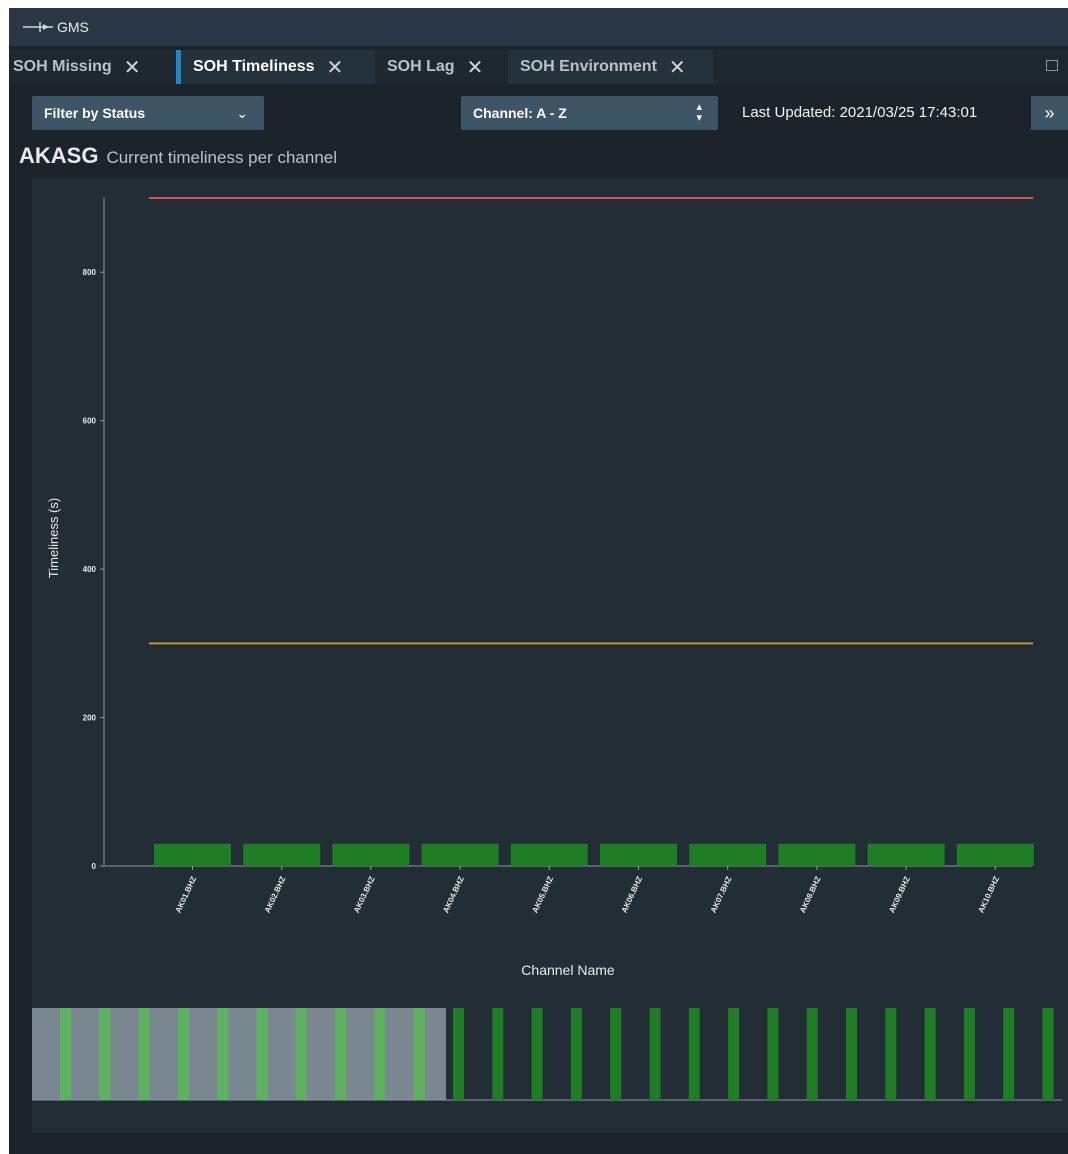 This screenshot has width=1068, height=1154. What do you see at coordinates (589, 113) in the screenshot?
I see `channel-sort-select: Channel: A - Z ▴ ▾` at bounding box center [589, 113].